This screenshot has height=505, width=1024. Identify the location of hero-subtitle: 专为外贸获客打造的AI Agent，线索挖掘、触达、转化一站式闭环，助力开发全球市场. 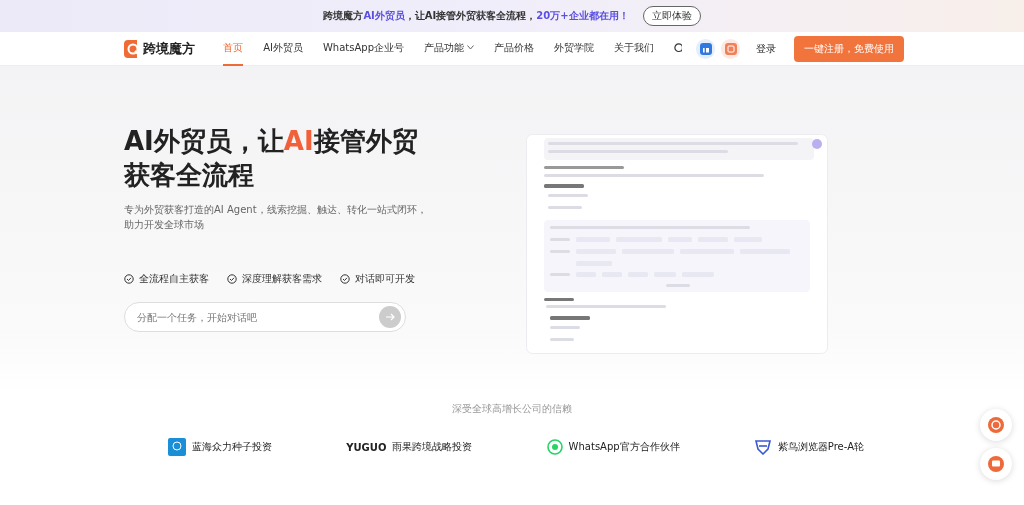
(276, 217).